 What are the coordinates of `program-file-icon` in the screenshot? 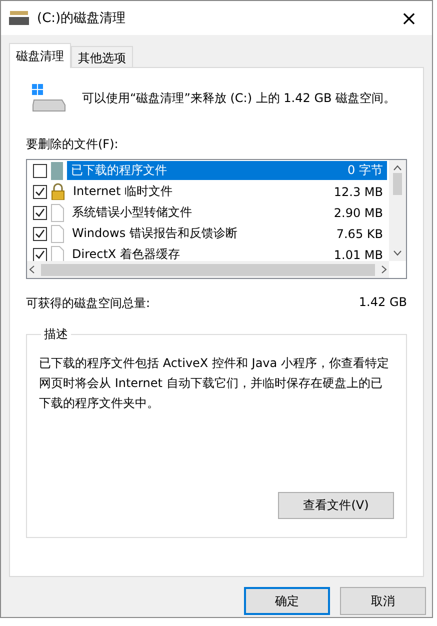 It's located at (57, 171).